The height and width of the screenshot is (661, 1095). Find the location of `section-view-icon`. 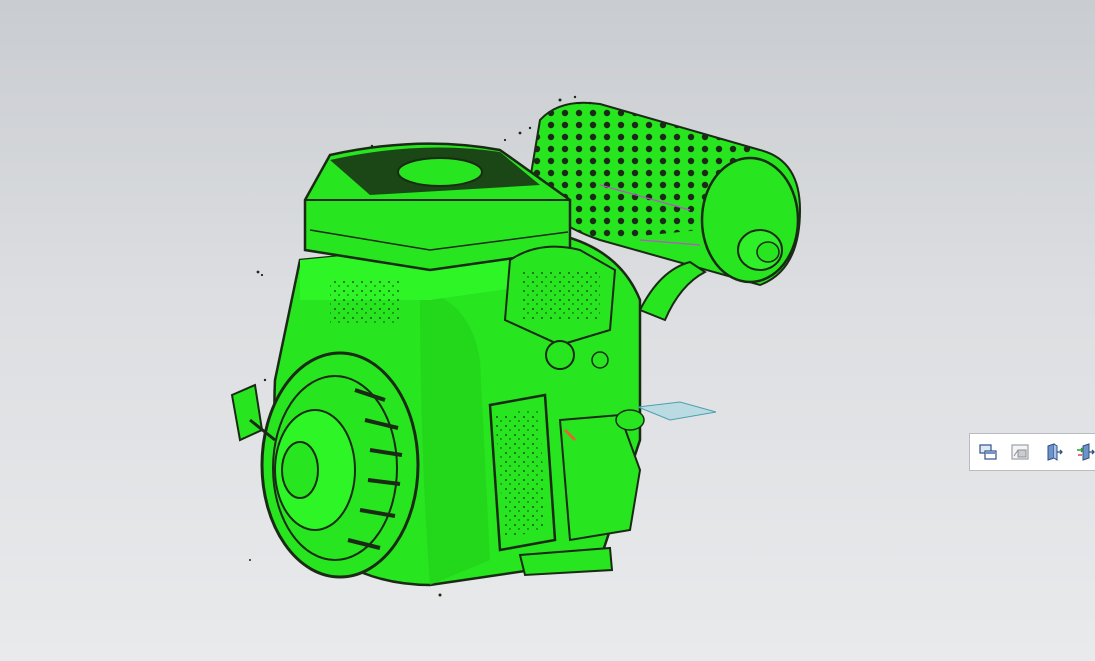

section-view-icon is located at coordinates (1055, 452).